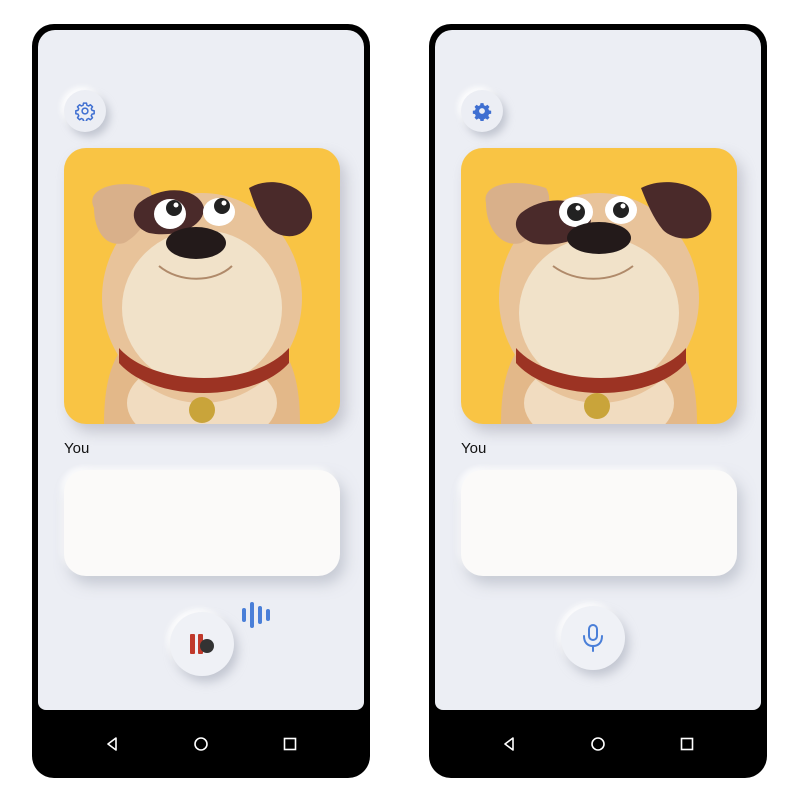 This screenshot has width=800, height=802. I want to click on sound-wave-icon, so click(256, 615).